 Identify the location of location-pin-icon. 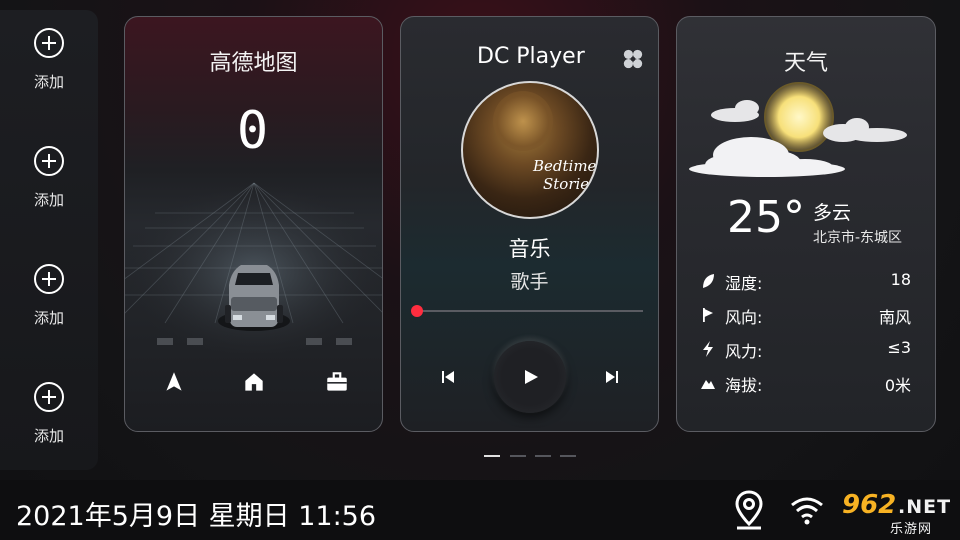
(749, 511).